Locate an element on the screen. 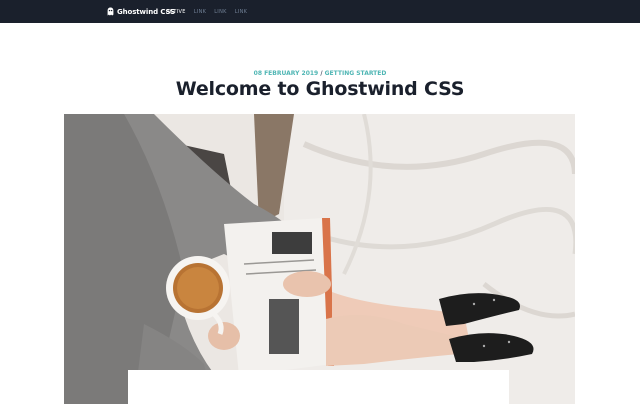  nav-links: ACTIVE LINK LINK LINK is located at coordinates (206, 11).